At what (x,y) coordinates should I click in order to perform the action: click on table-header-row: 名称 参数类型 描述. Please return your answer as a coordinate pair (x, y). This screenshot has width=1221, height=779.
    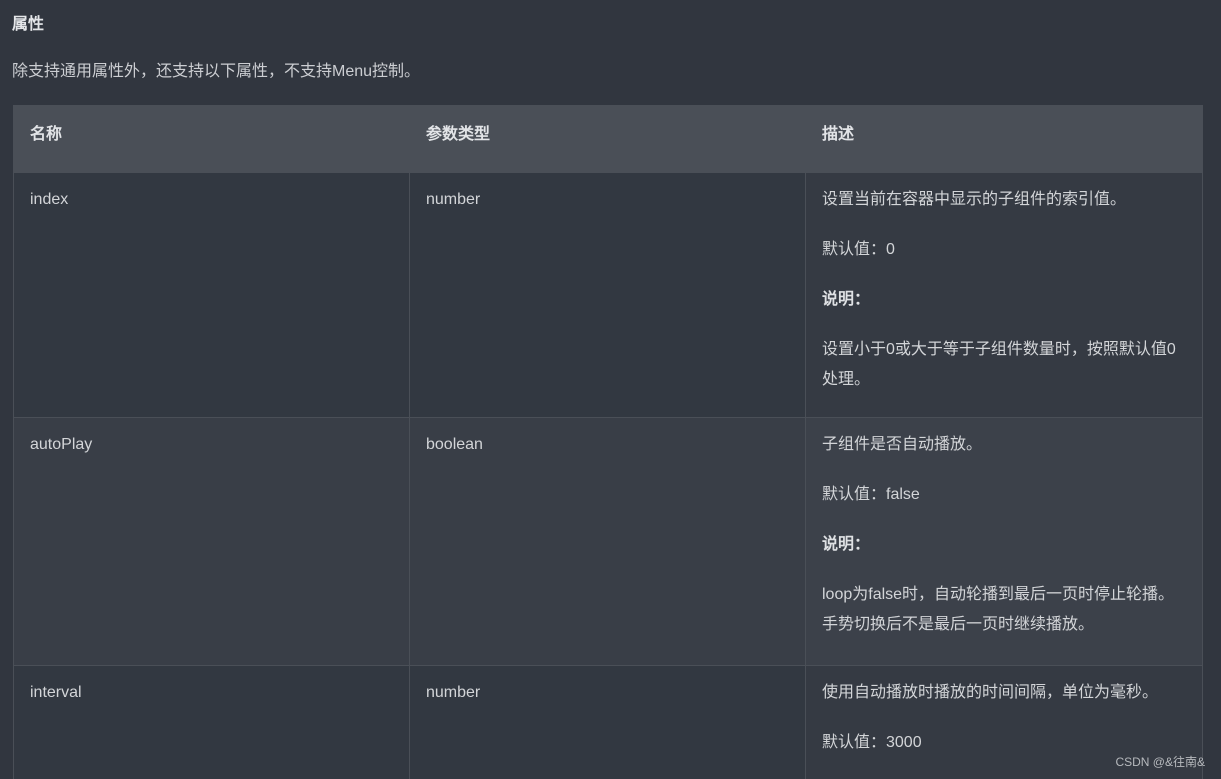
    Looking at the image, I should click on (608, 139).